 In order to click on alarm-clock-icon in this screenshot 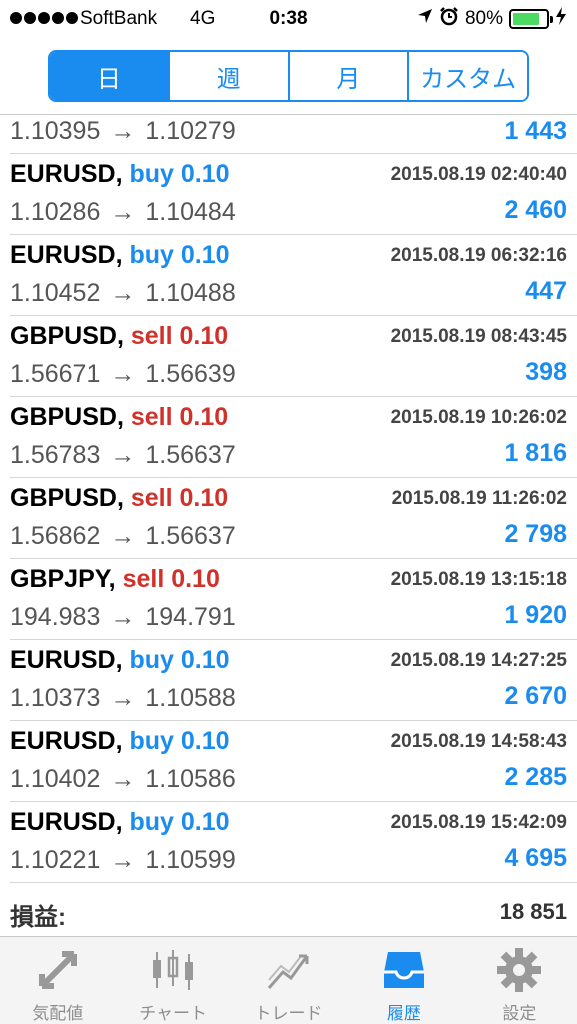, I will do `click(449, 19)`.